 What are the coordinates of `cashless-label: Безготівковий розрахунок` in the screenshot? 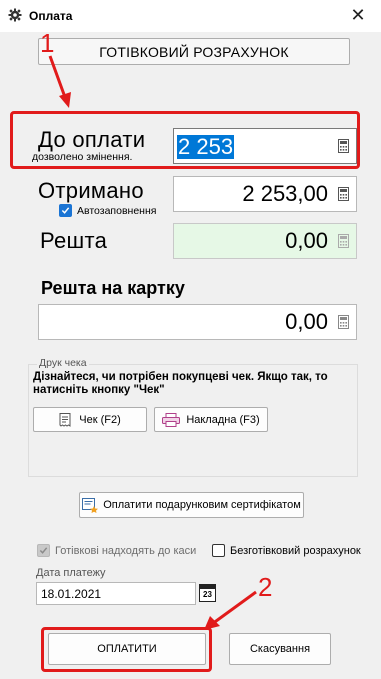 It's located at (295, 551).